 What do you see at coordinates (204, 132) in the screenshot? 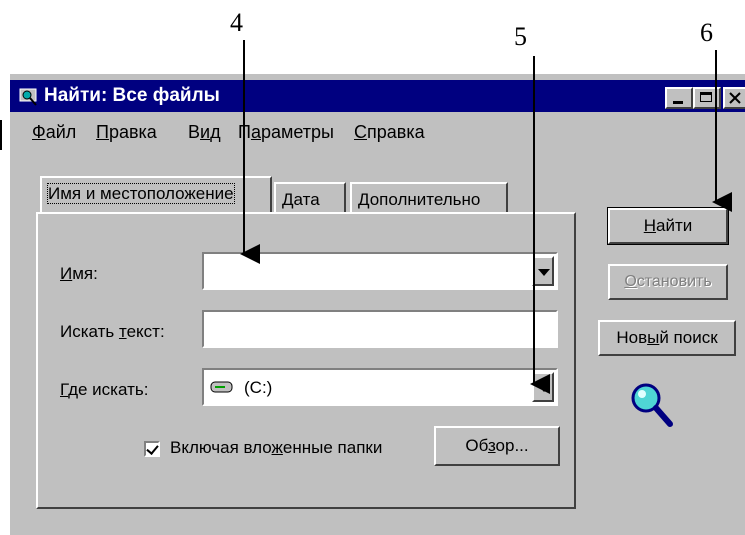
I see `menu-view: Вид` at bounding box center [204, 132].